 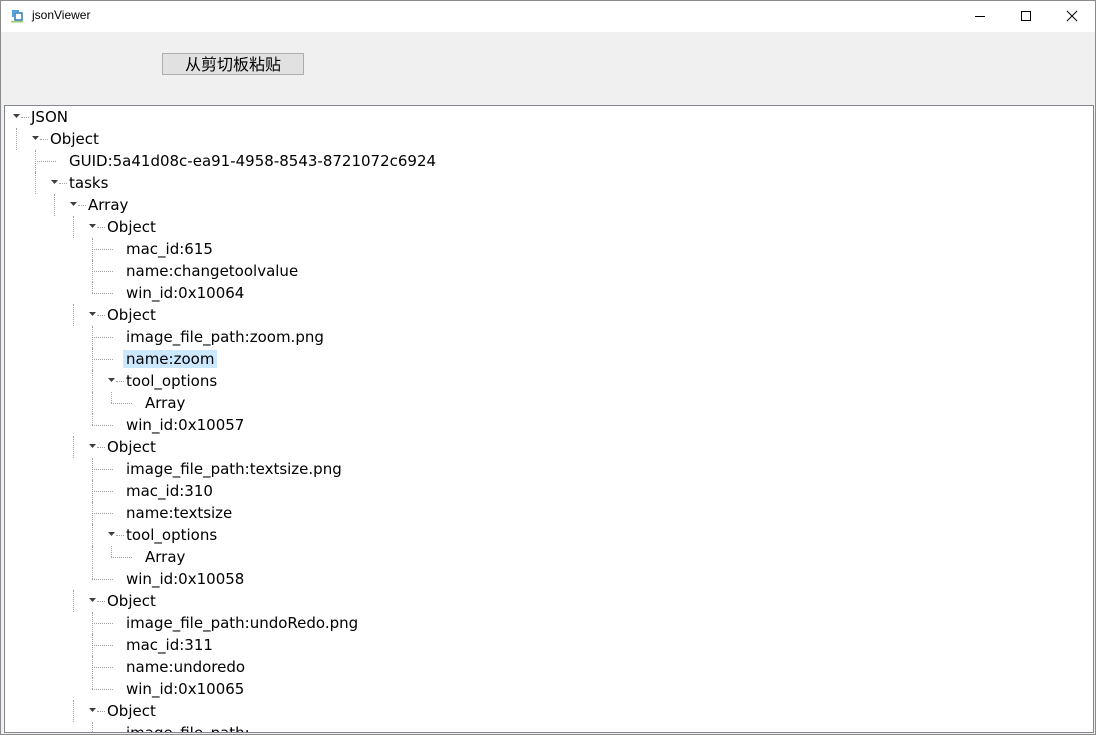 I want to click on tree-node: image_file_path:textsize.png, so click(x=545, y=469).